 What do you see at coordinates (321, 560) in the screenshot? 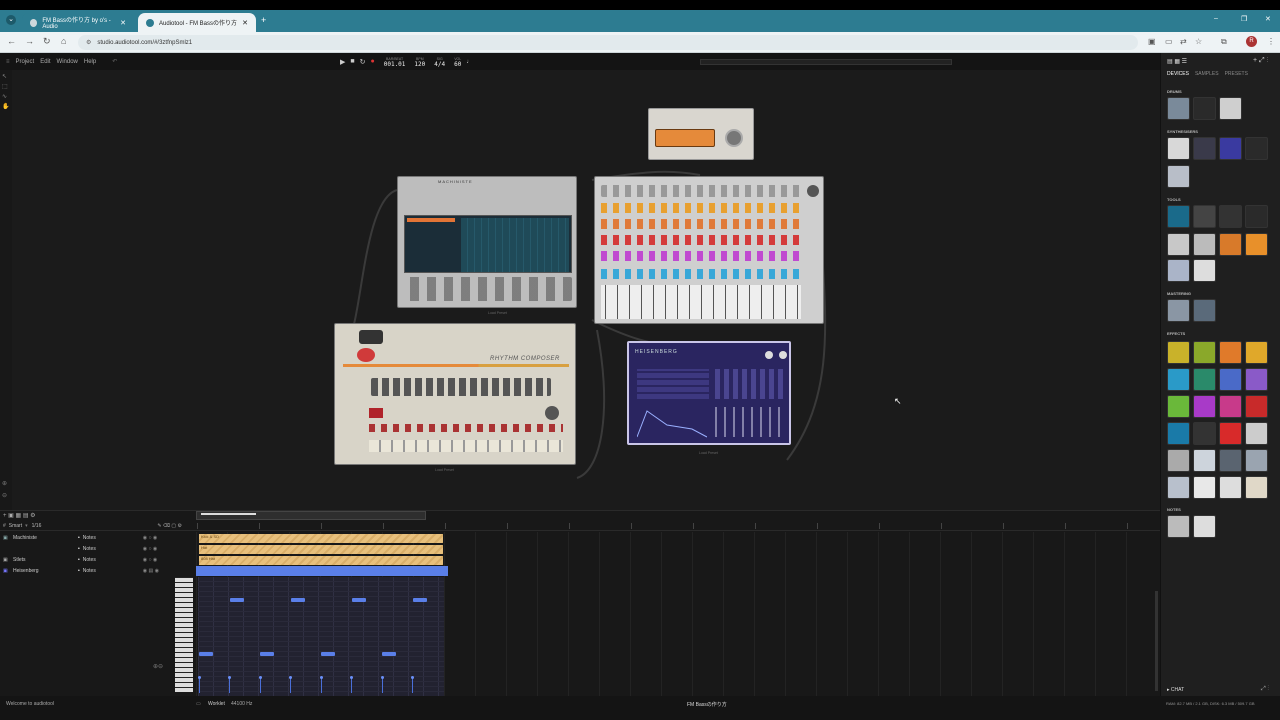
I see `clip-808-hat: 808 Hat` at bounding box center [321, 560].